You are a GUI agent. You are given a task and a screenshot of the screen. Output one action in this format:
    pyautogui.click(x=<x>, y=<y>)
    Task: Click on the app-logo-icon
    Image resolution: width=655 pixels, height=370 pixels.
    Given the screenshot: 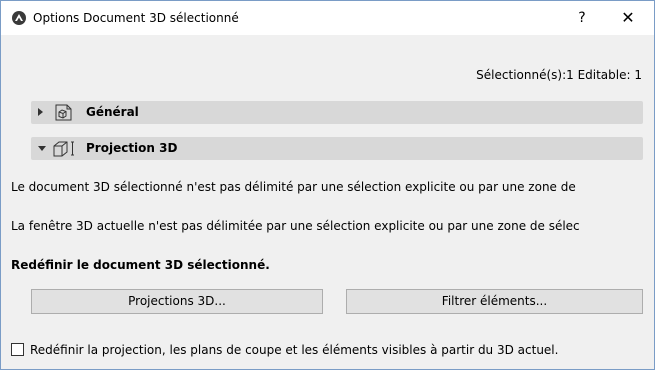 What is the action you would take?
    pyautogui.click(x=19, y=18)
    